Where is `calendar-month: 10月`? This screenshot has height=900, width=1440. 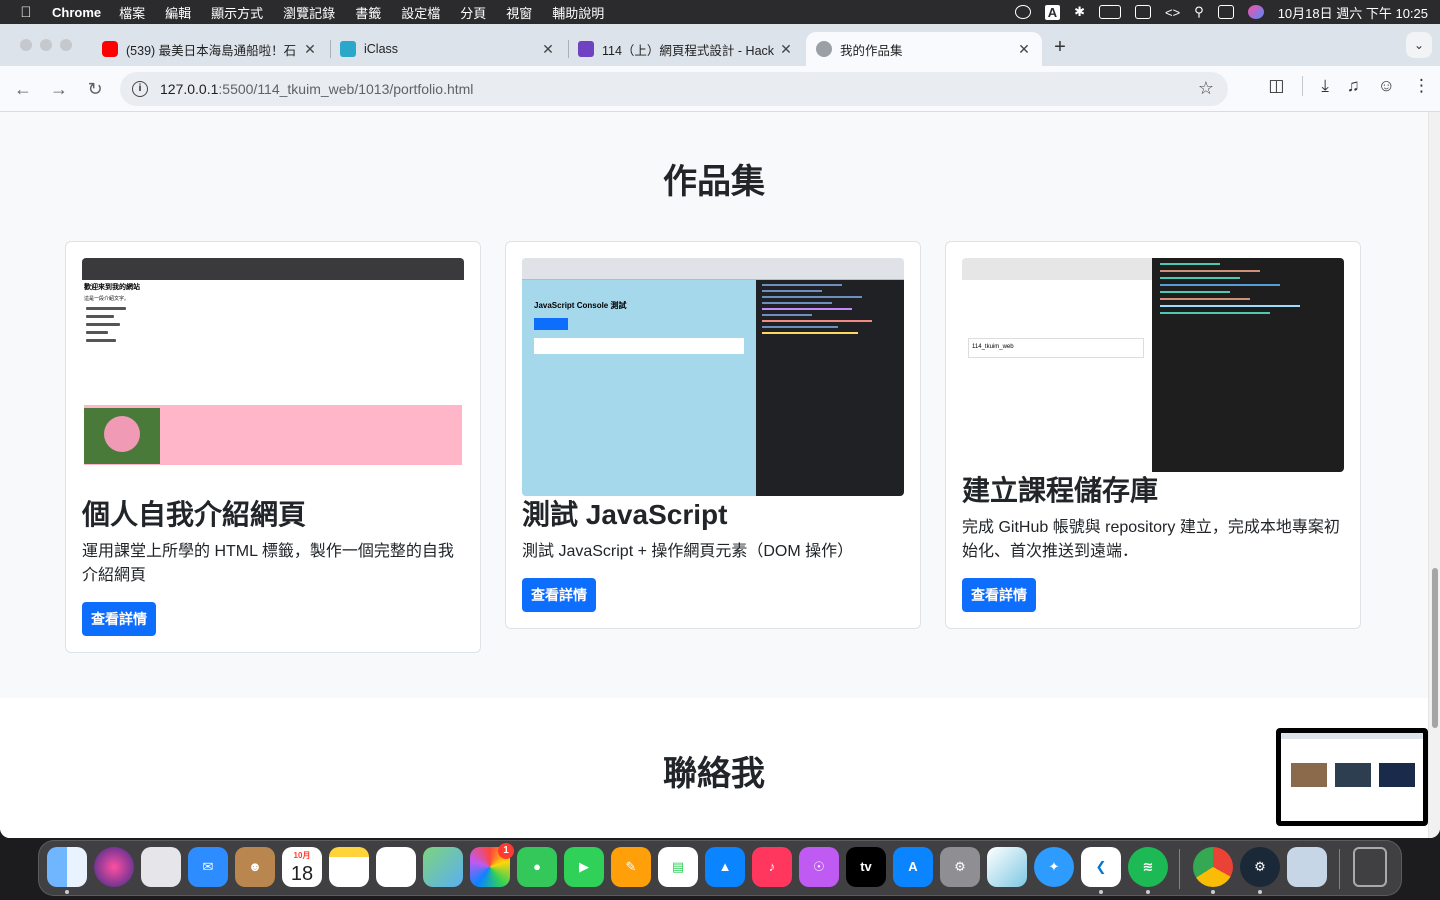 calendar-month: 10月 is located at coordinates (302, 855).